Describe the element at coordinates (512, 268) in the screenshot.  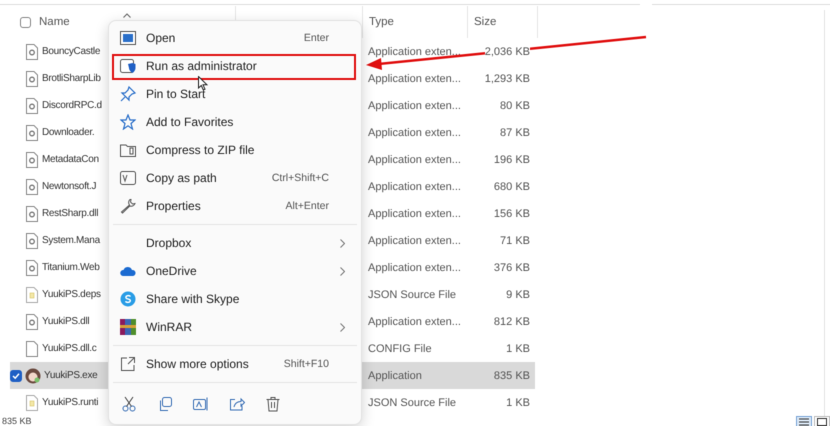
I see `file-size: 376 KB` at that location.